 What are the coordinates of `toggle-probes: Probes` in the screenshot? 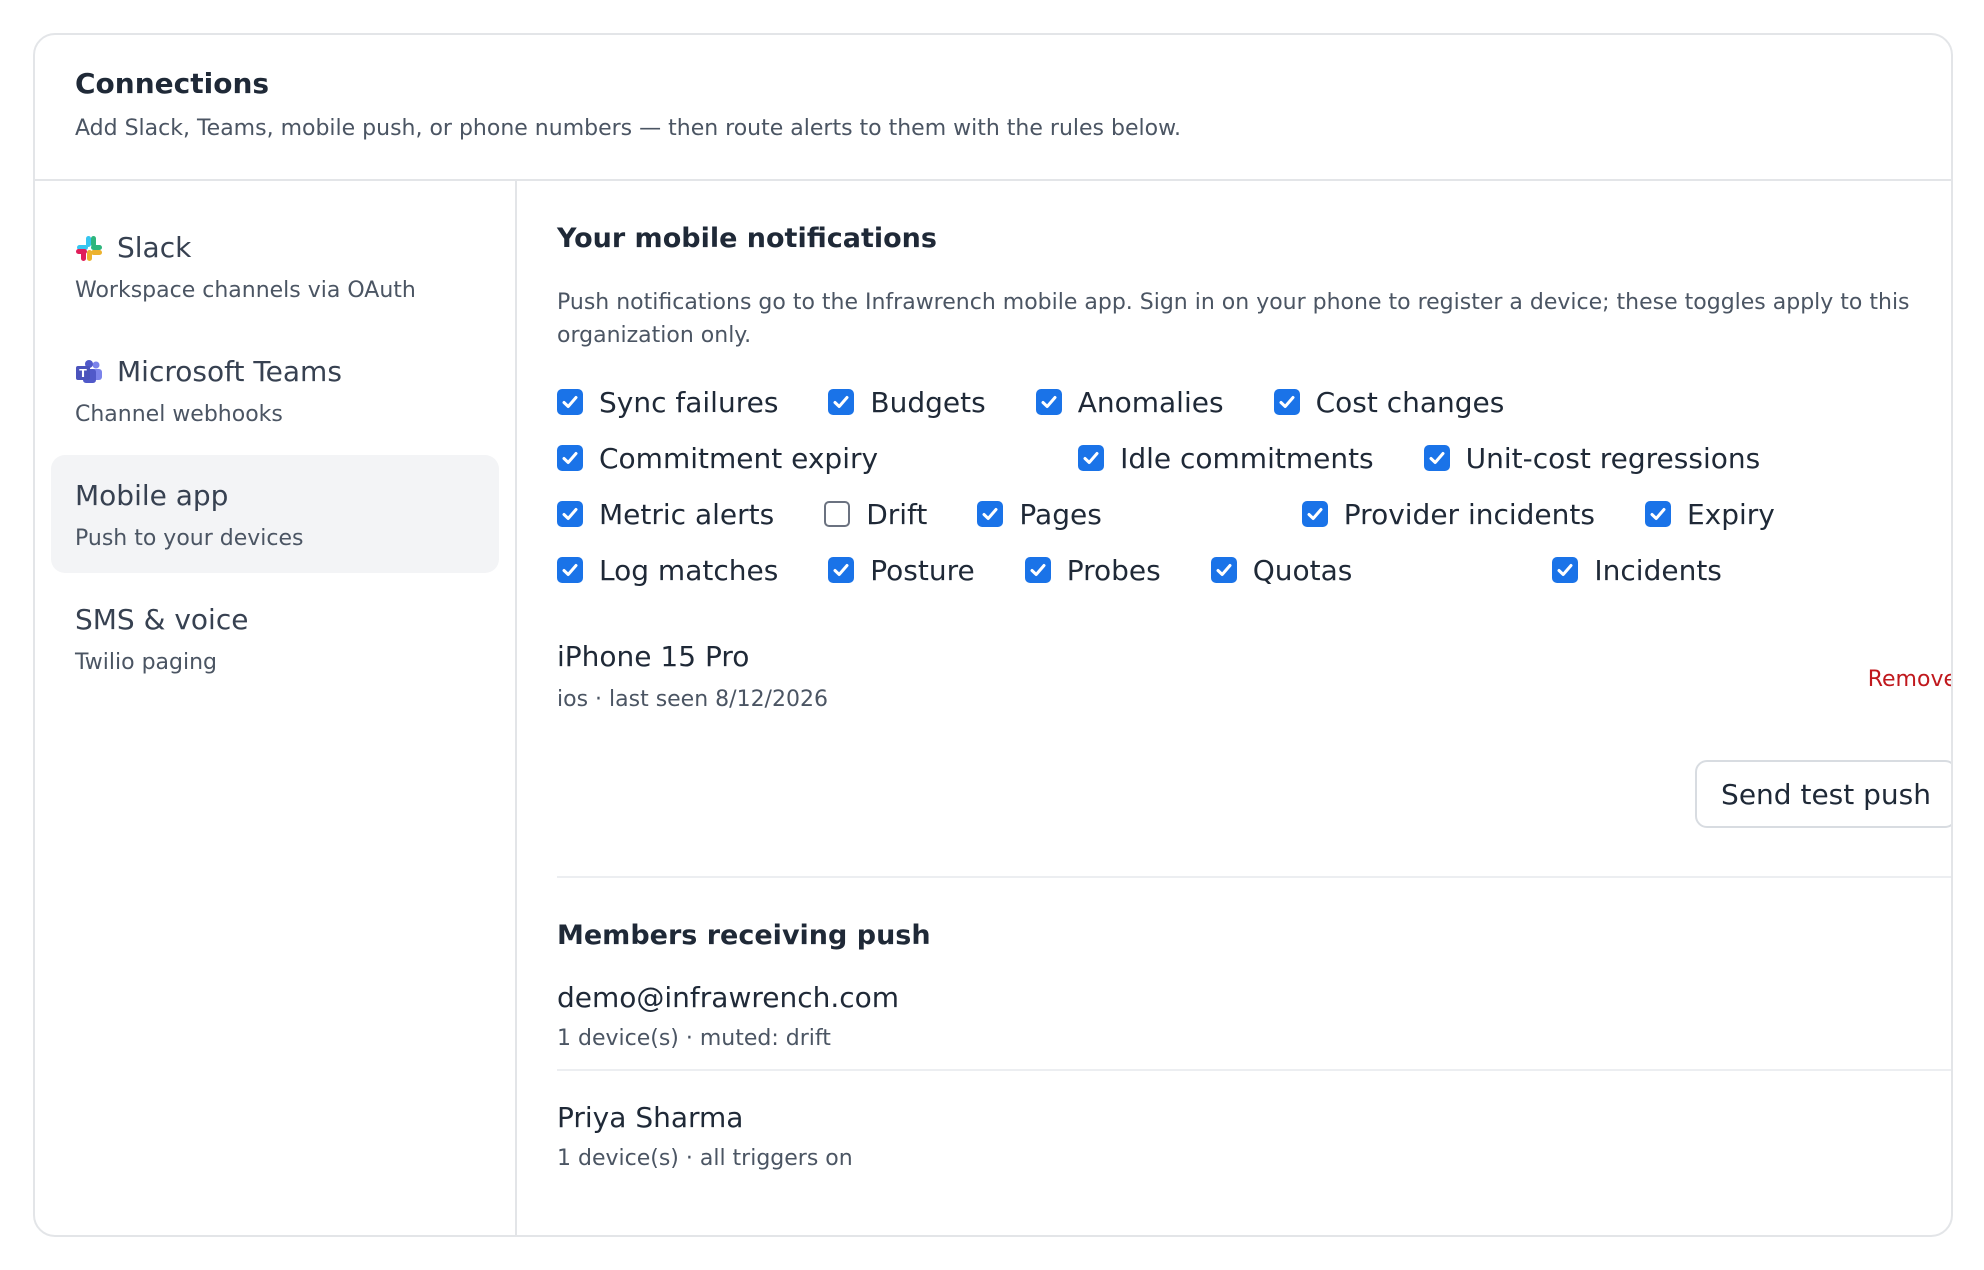 It's located at (1092, 570).